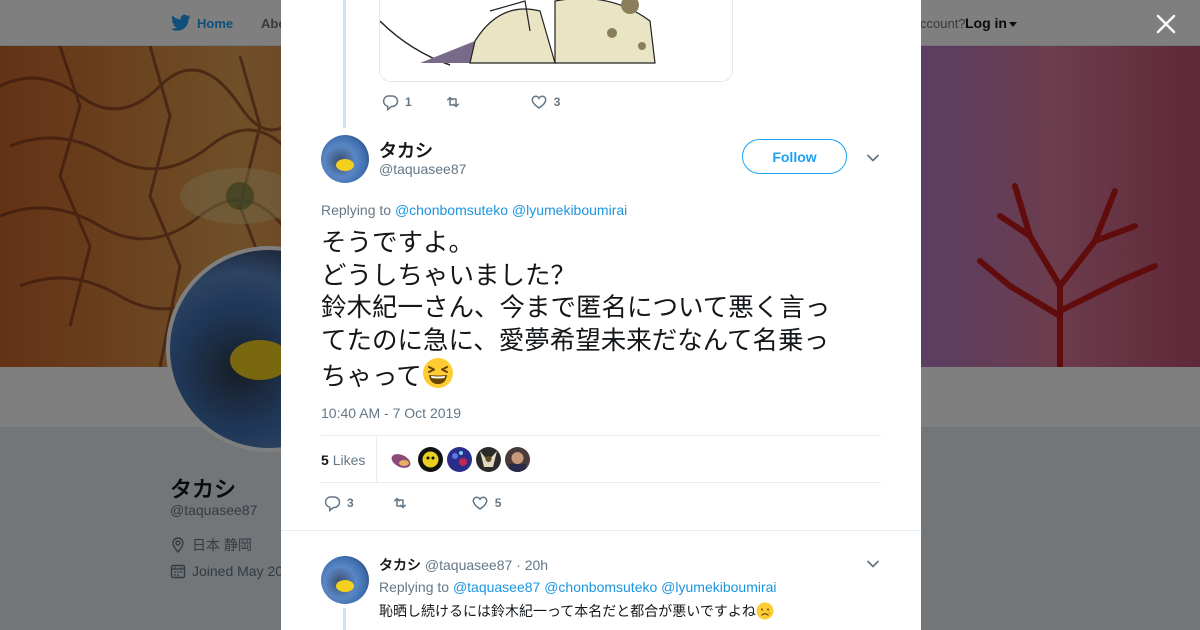 This screenshot has width=1200, height=630. Describe the element at coordinates (398, 243) in the screenshot. I see `tweet-text-line: そうですよ。` at that location.